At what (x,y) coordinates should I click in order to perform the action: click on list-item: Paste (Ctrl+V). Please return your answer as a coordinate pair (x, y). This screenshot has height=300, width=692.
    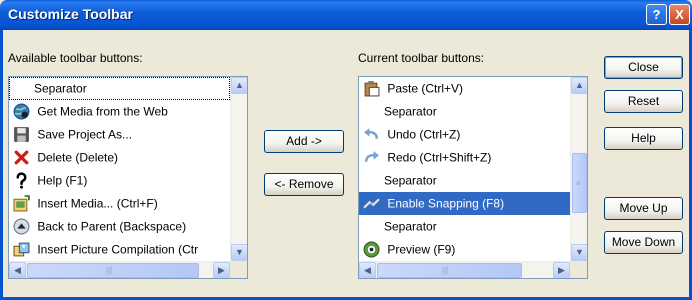
    Looking at the image, I should click on (464, 88).